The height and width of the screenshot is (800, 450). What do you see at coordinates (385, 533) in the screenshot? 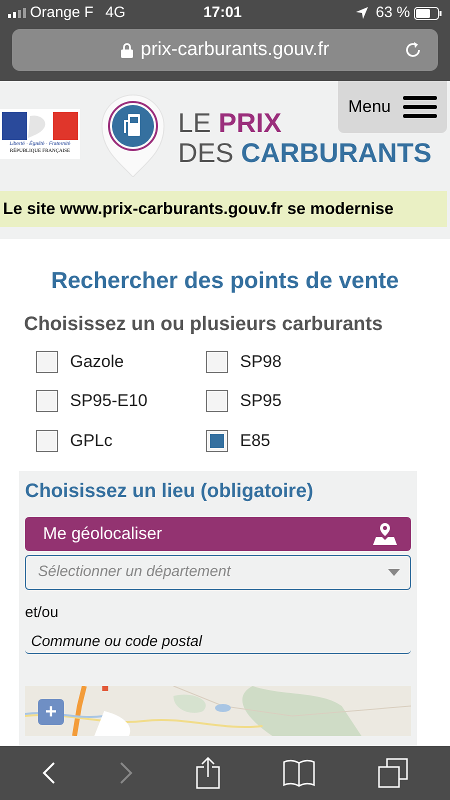
I see `map-pin-icon` at bounding box center [385, 533].